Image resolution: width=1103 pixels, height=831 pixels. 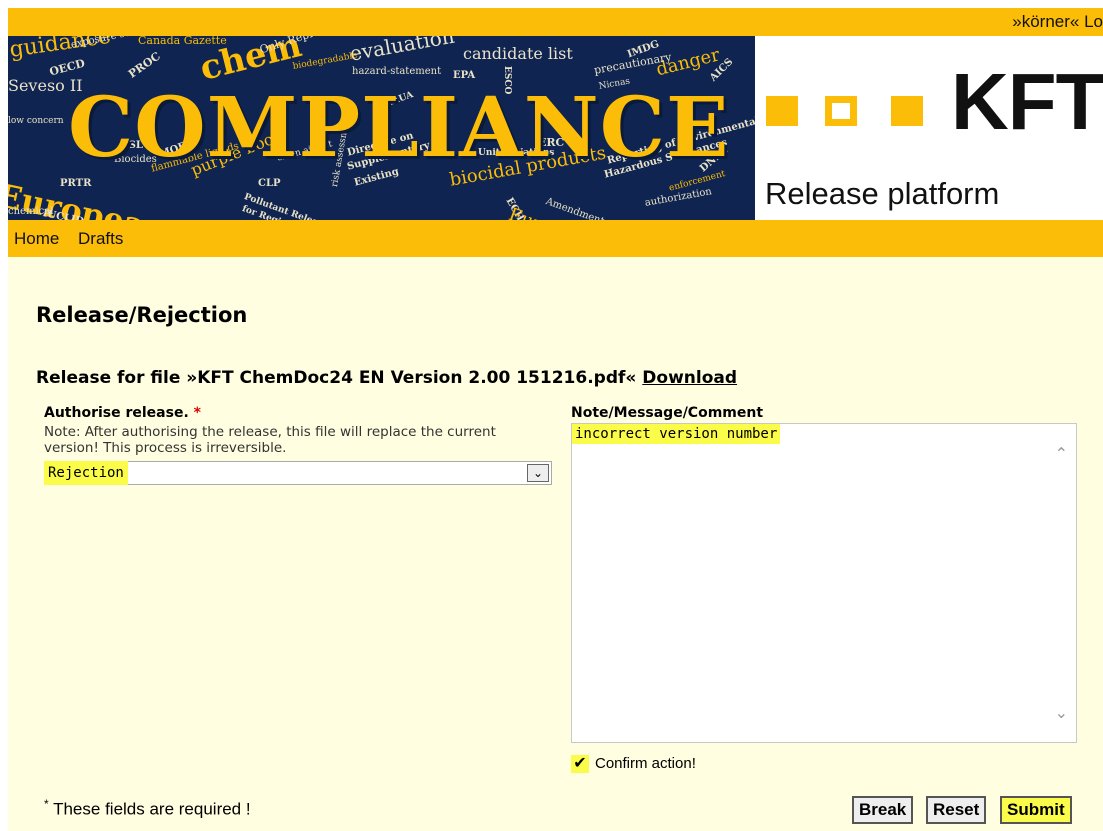 What do you see at coordinates (1061, 712) in the screenshot?
I see `scroll-down-icon: ⌄` at bounding box center [1061, 712].